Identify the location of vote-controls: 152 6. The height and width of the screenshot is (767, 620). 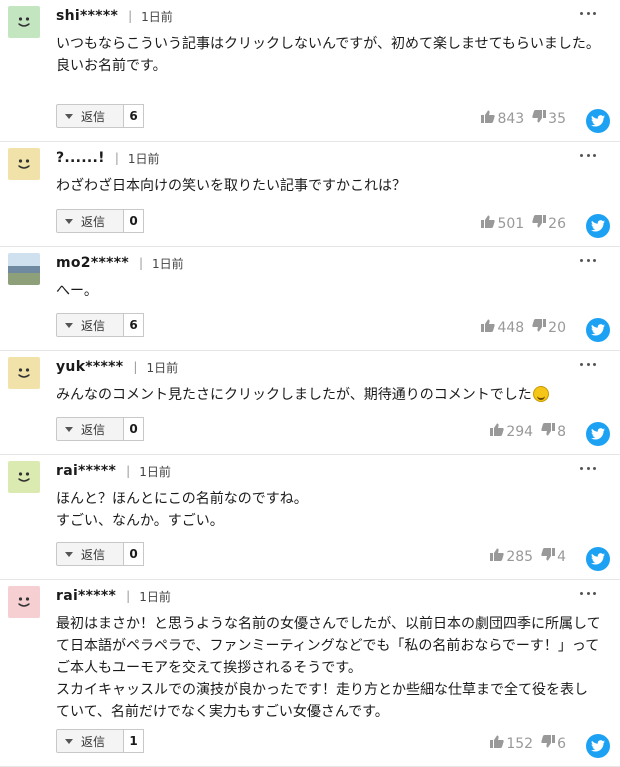
(528, 743).